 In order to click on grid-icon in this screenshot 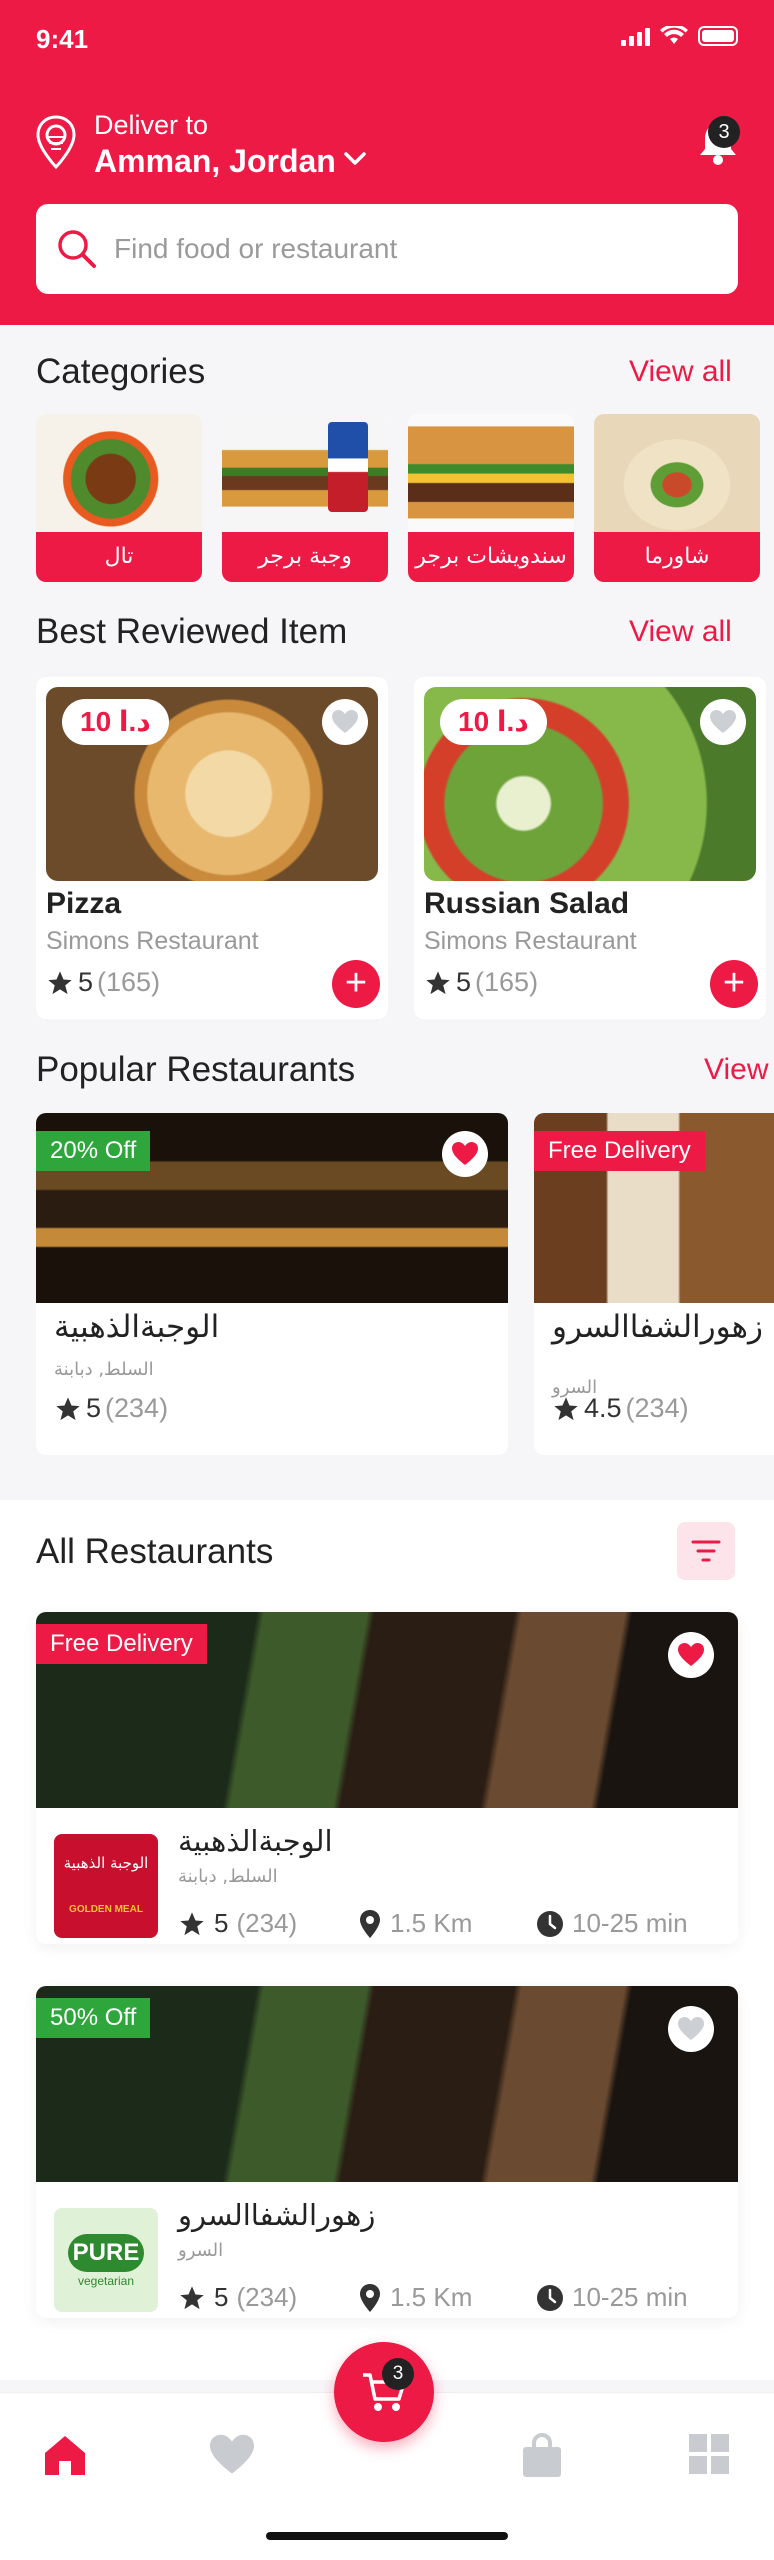, I will do `click(709, 2454)`.